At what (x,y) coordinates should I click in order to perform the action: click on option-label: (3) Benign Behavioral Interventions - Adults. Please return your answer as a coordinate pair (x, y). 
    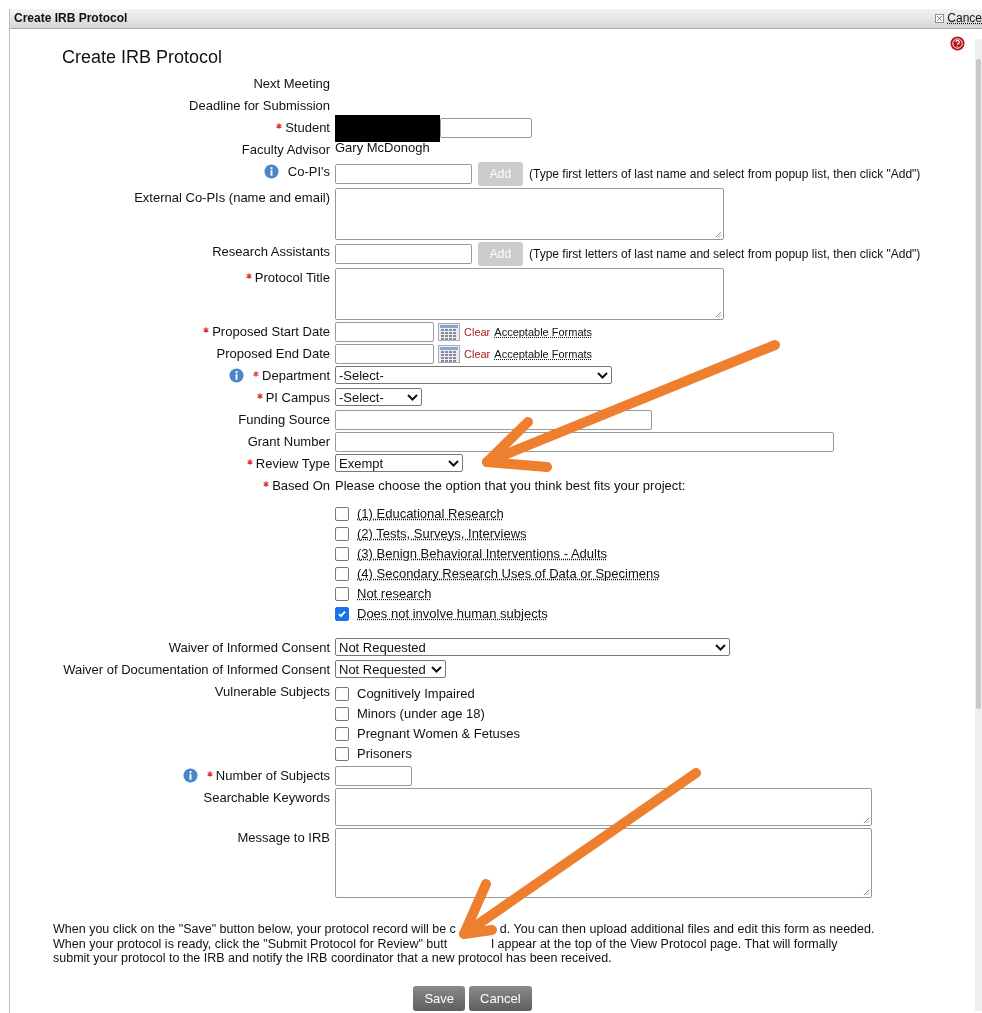
    Looking at the image, I should click on (482, 553).